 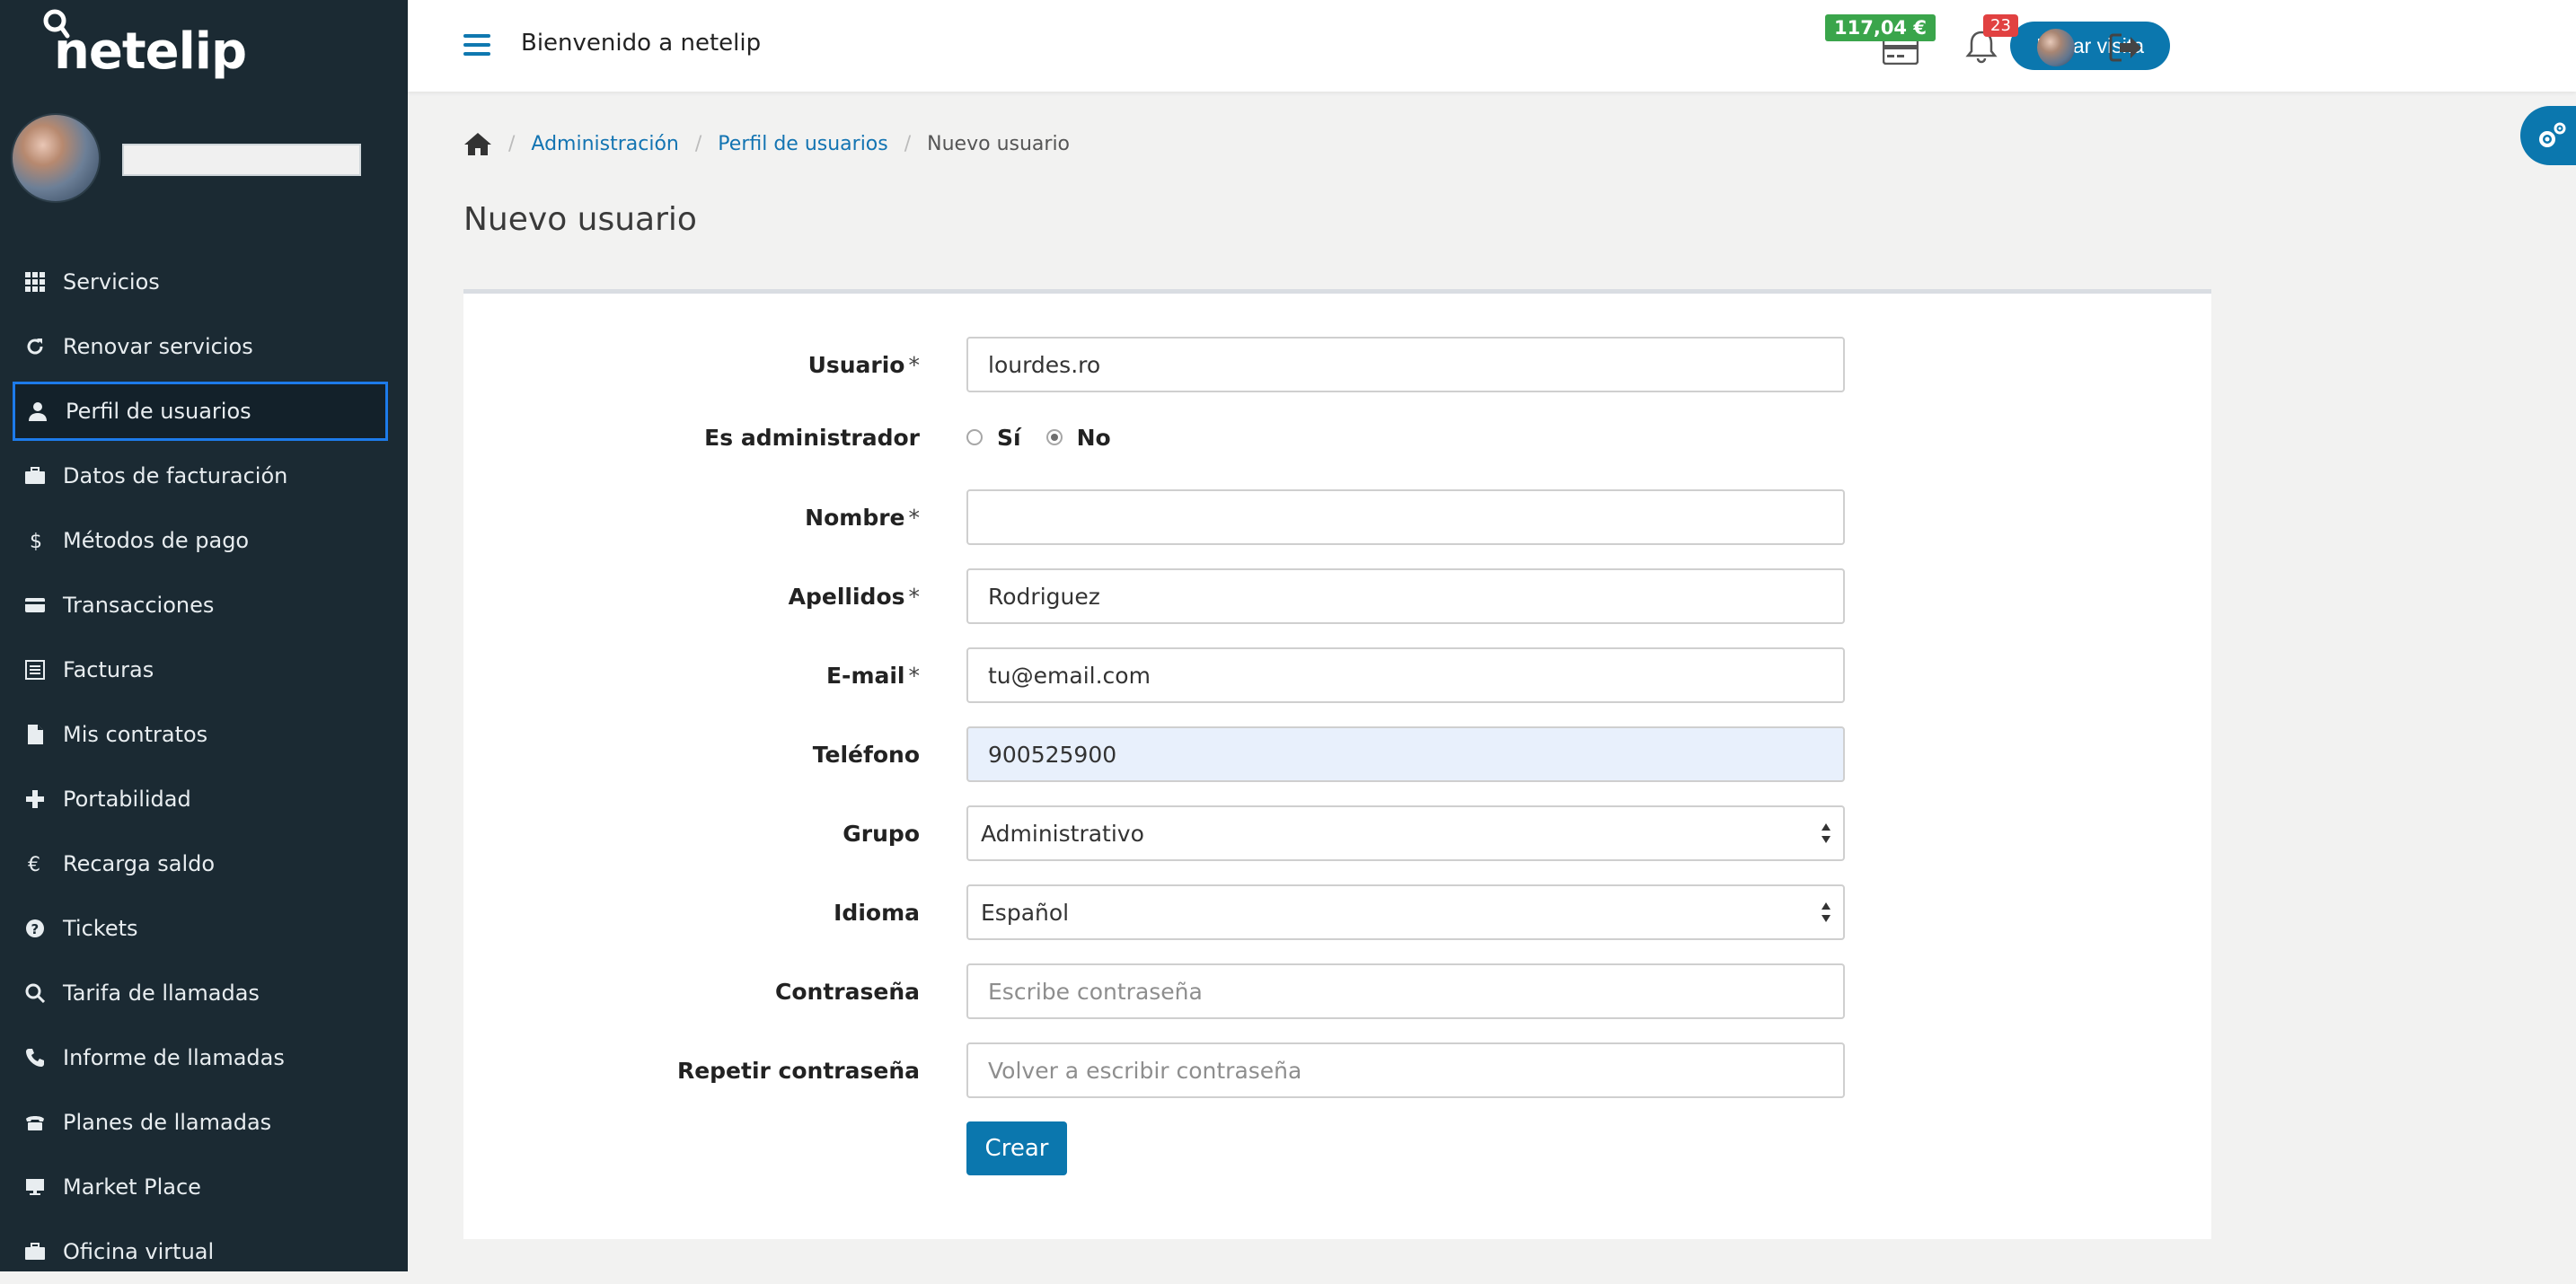 What do you see at coordinates (1405, 517) in the screenshot?
I see `nombre-input` at bounding box center [1405, 517].